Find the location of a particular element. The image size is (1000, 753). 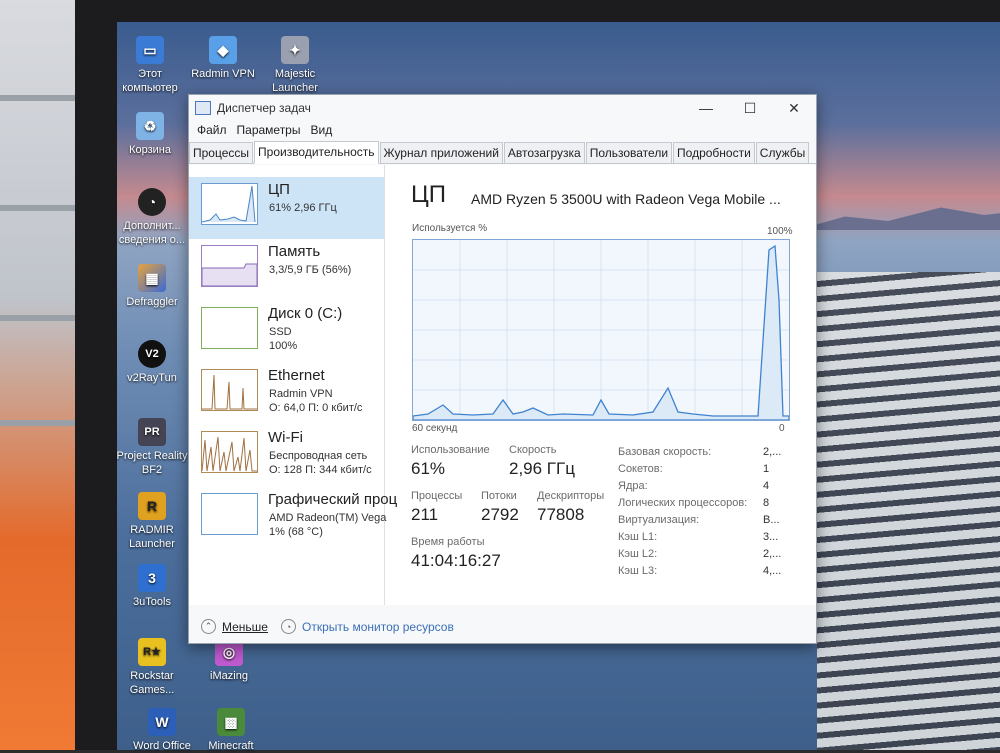

l1-cache-label: Кэш L1: is located at coordinates (638, 537).